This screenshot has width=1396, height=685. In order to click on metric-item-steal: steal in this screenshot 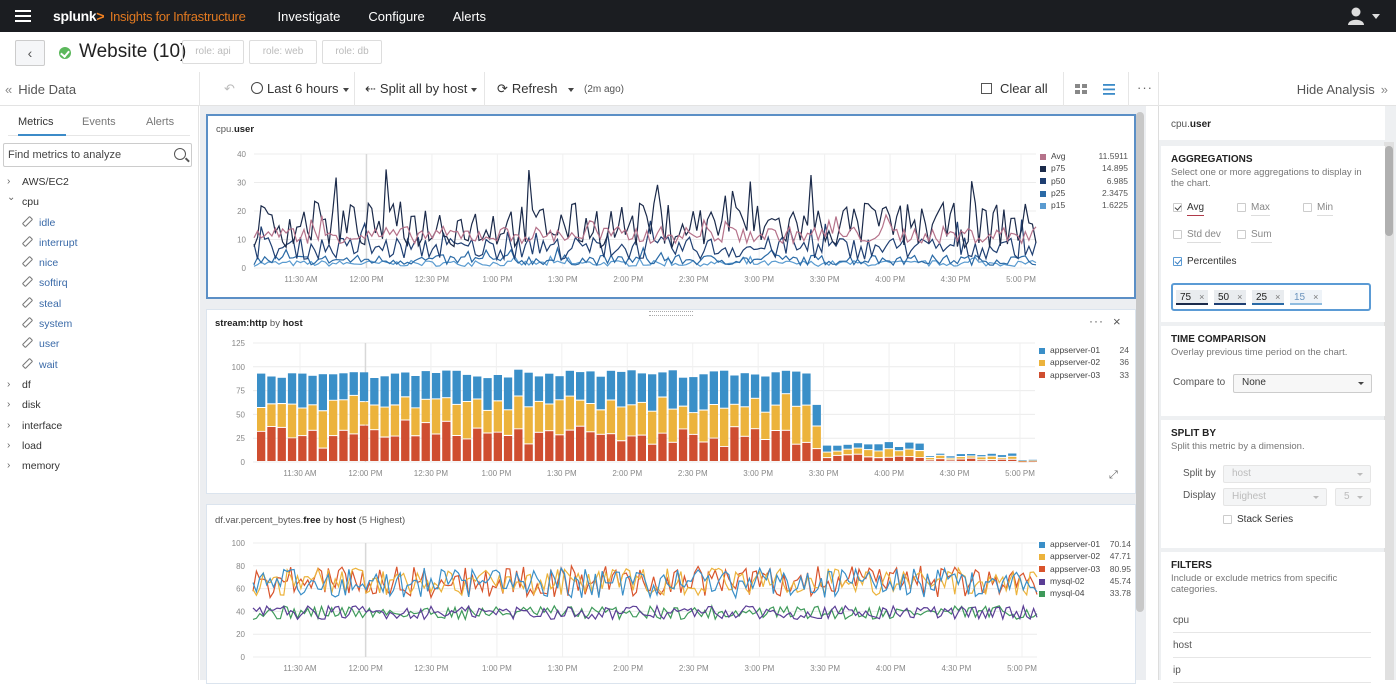, I will do `click(99, 304)`.